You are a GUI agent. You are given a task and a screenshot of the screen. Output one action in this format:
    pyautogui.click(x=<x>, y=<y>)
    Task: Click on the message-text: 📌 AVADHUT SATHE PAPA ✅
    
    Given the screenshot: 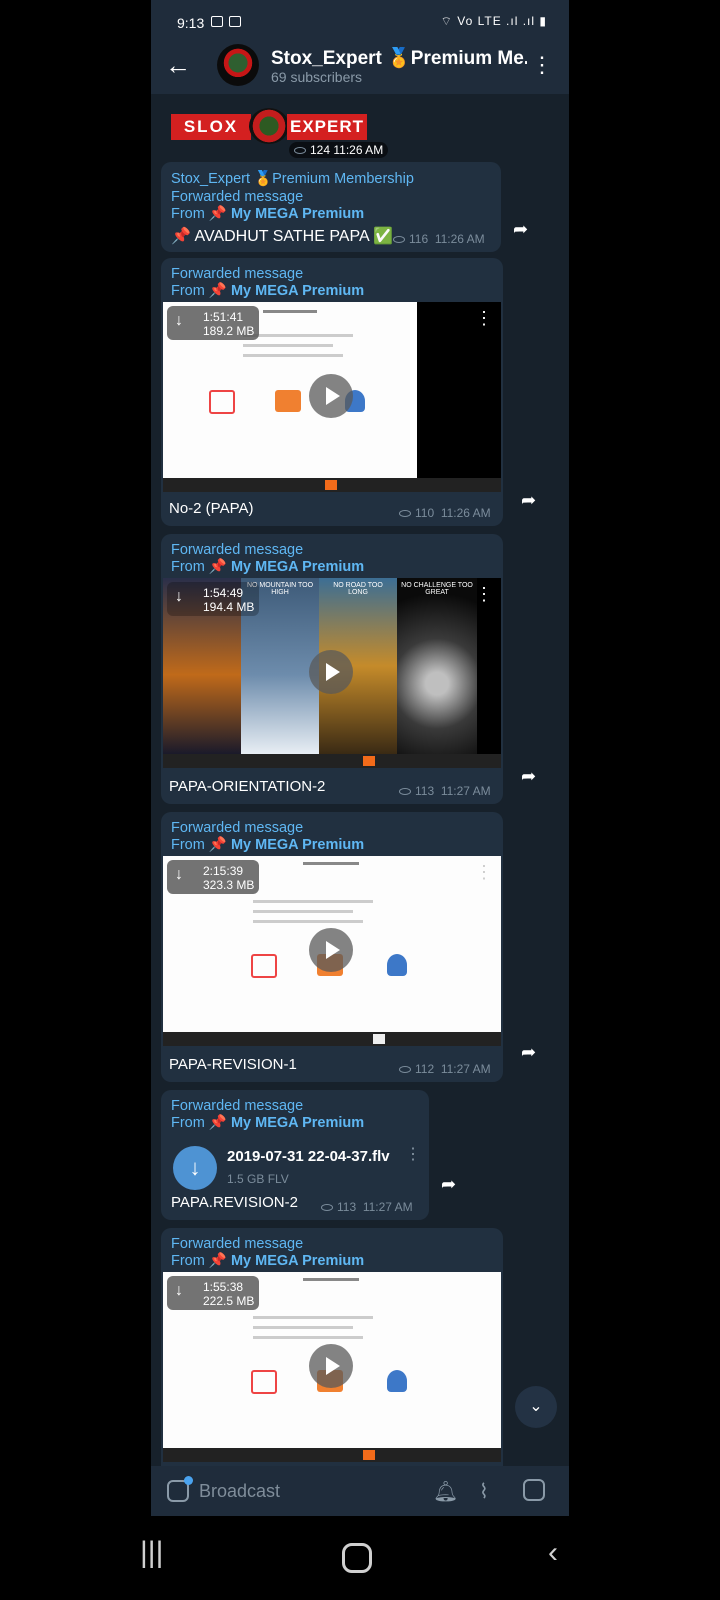 What is the action you would take?
    pyautogui.click(x=282, y=236)
    